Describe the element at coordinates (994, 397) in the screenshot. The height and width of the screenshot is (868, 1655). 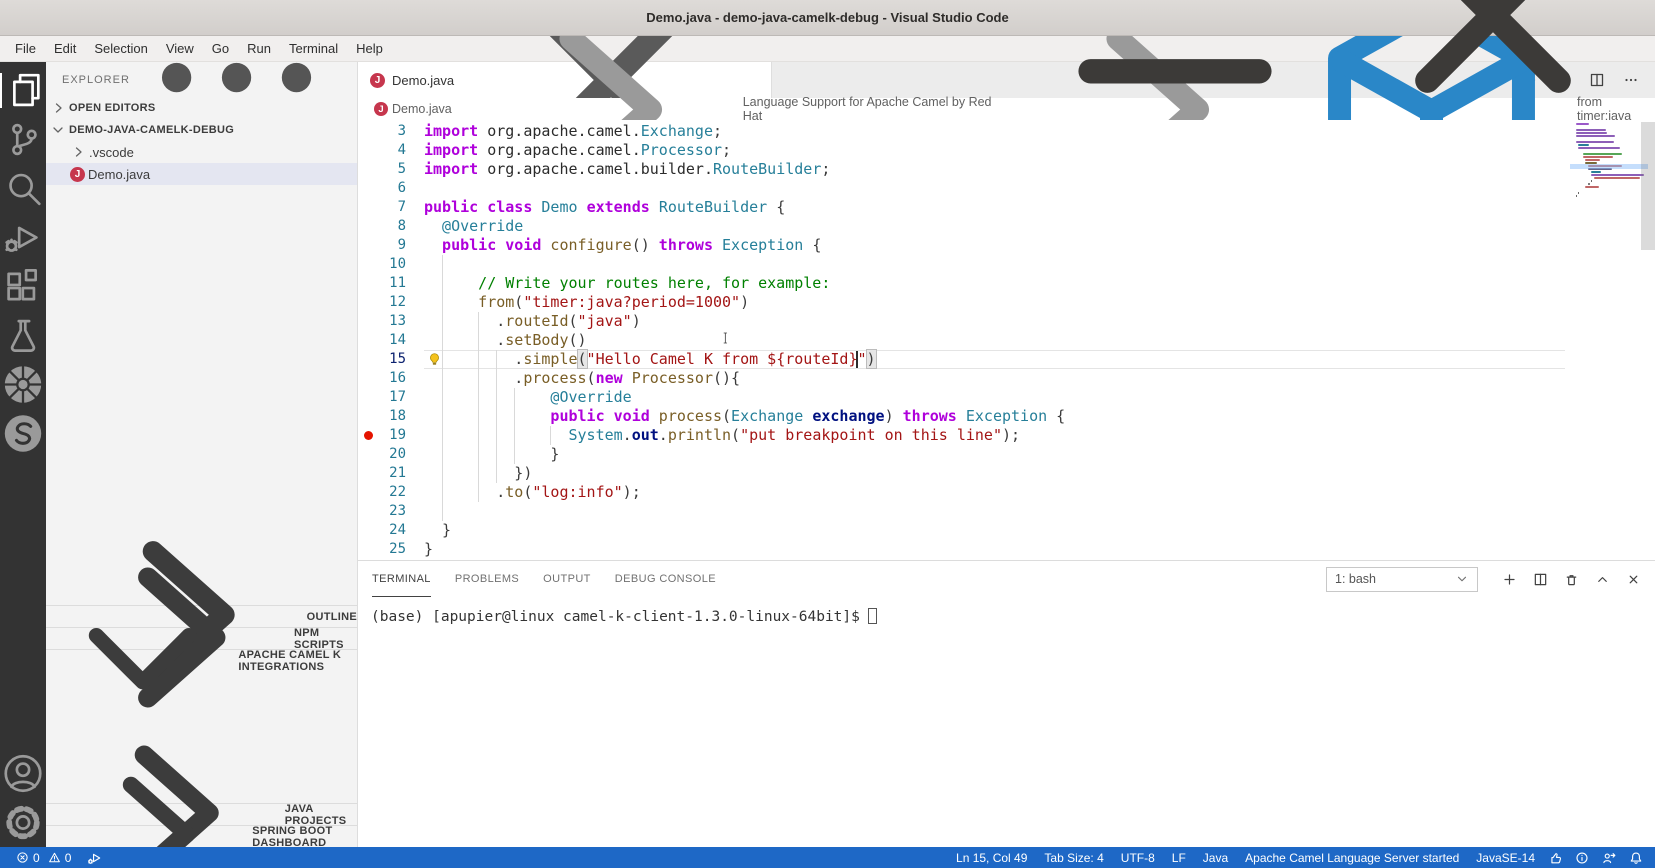
I see `code-line-content: @Override` at that location.